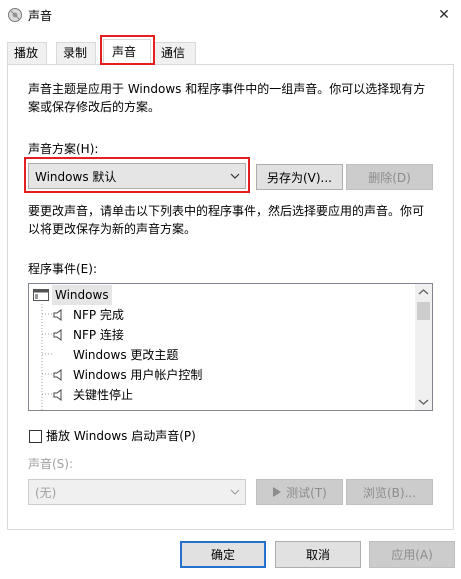  I want to click on list-item-label: 关键性停止, so click(103, 395).